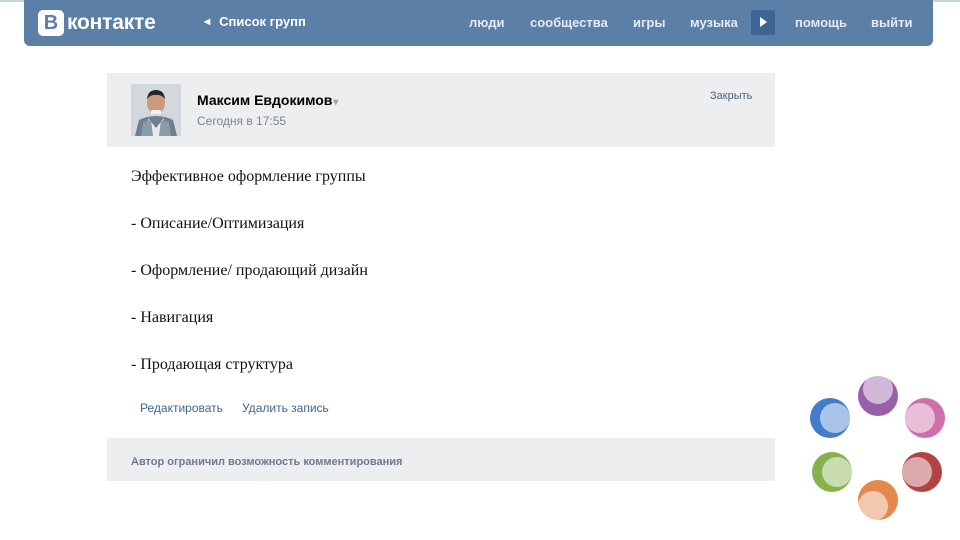 This screenshot has width=960, height=540. What do you see at coordinates (891, 22) in the screenshot?
I see `nav-logout: выйти` at bounding box center [891, 22].